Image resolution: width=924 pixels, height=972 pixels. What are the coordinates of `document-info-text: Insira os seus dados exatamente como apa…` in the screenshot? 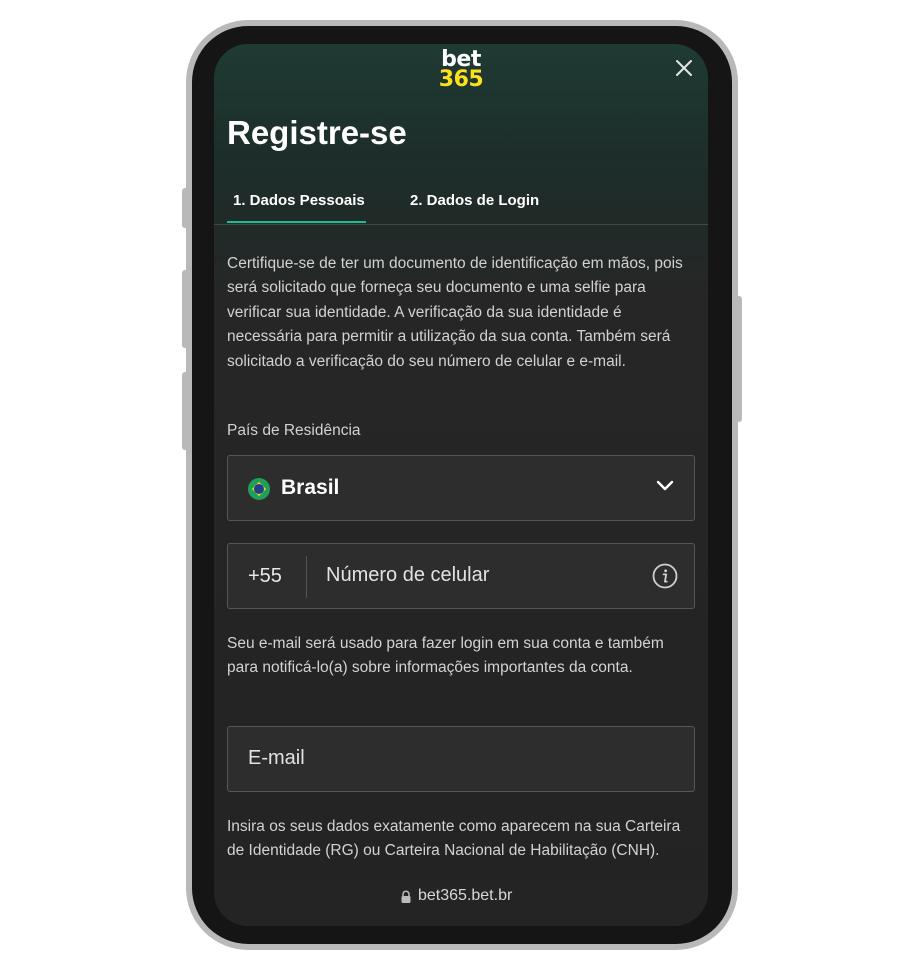 It's located at (454, 839).